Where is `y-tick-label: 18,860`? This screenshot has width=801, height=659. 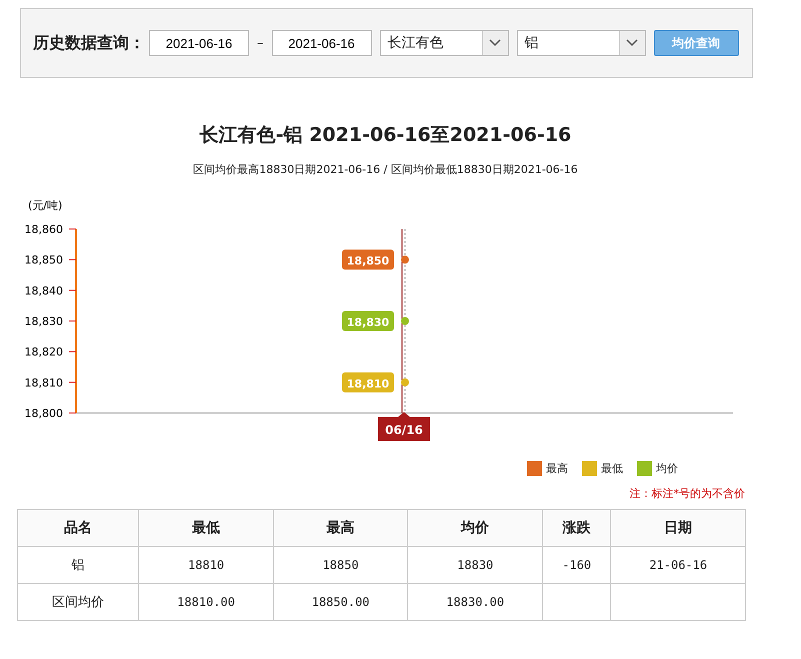 y-tick-label: 18,860 is located at coordinates (43, 229).